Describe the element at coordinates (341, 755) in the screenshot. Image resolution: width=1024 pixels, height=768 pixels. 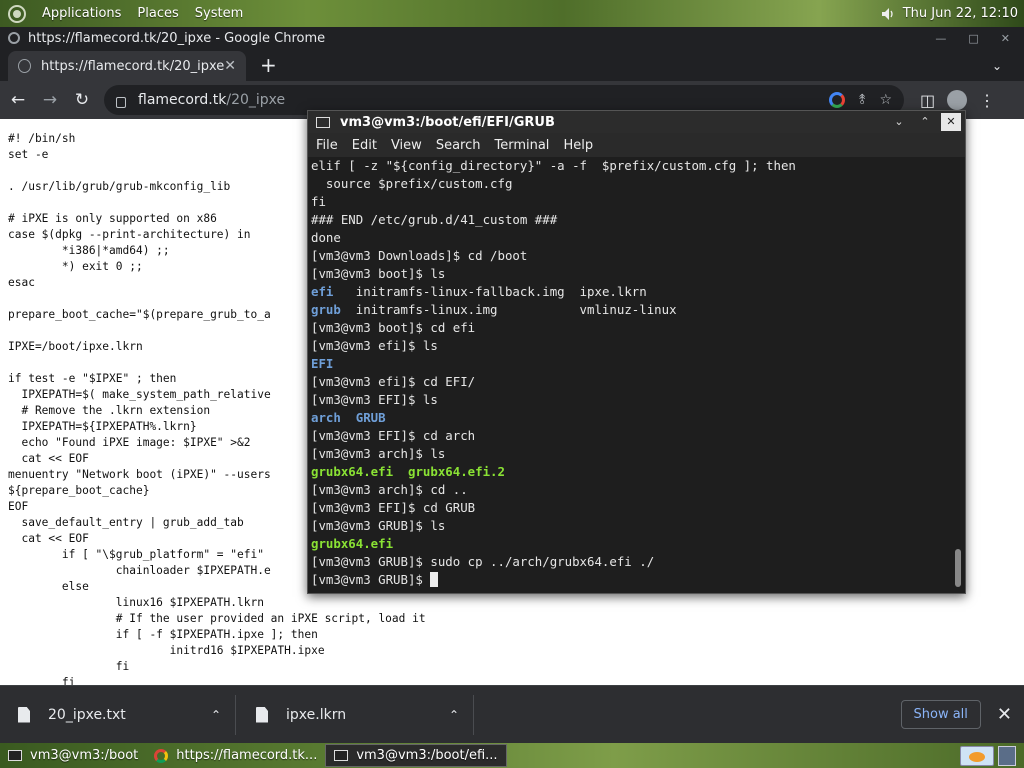
I see `terminal-icon` at that location.